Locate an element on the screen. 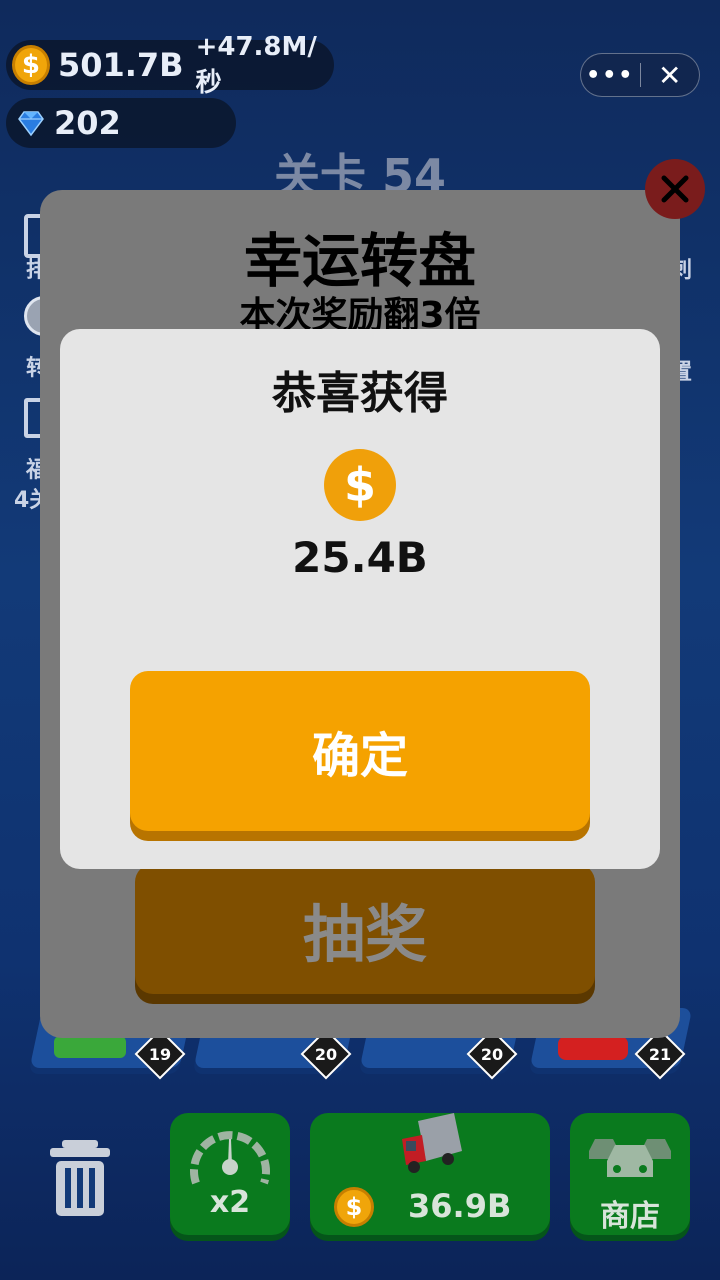 This screenshot has width=720, height=1280. reward-amount: 25.4B is located at coordinates (360, 557).